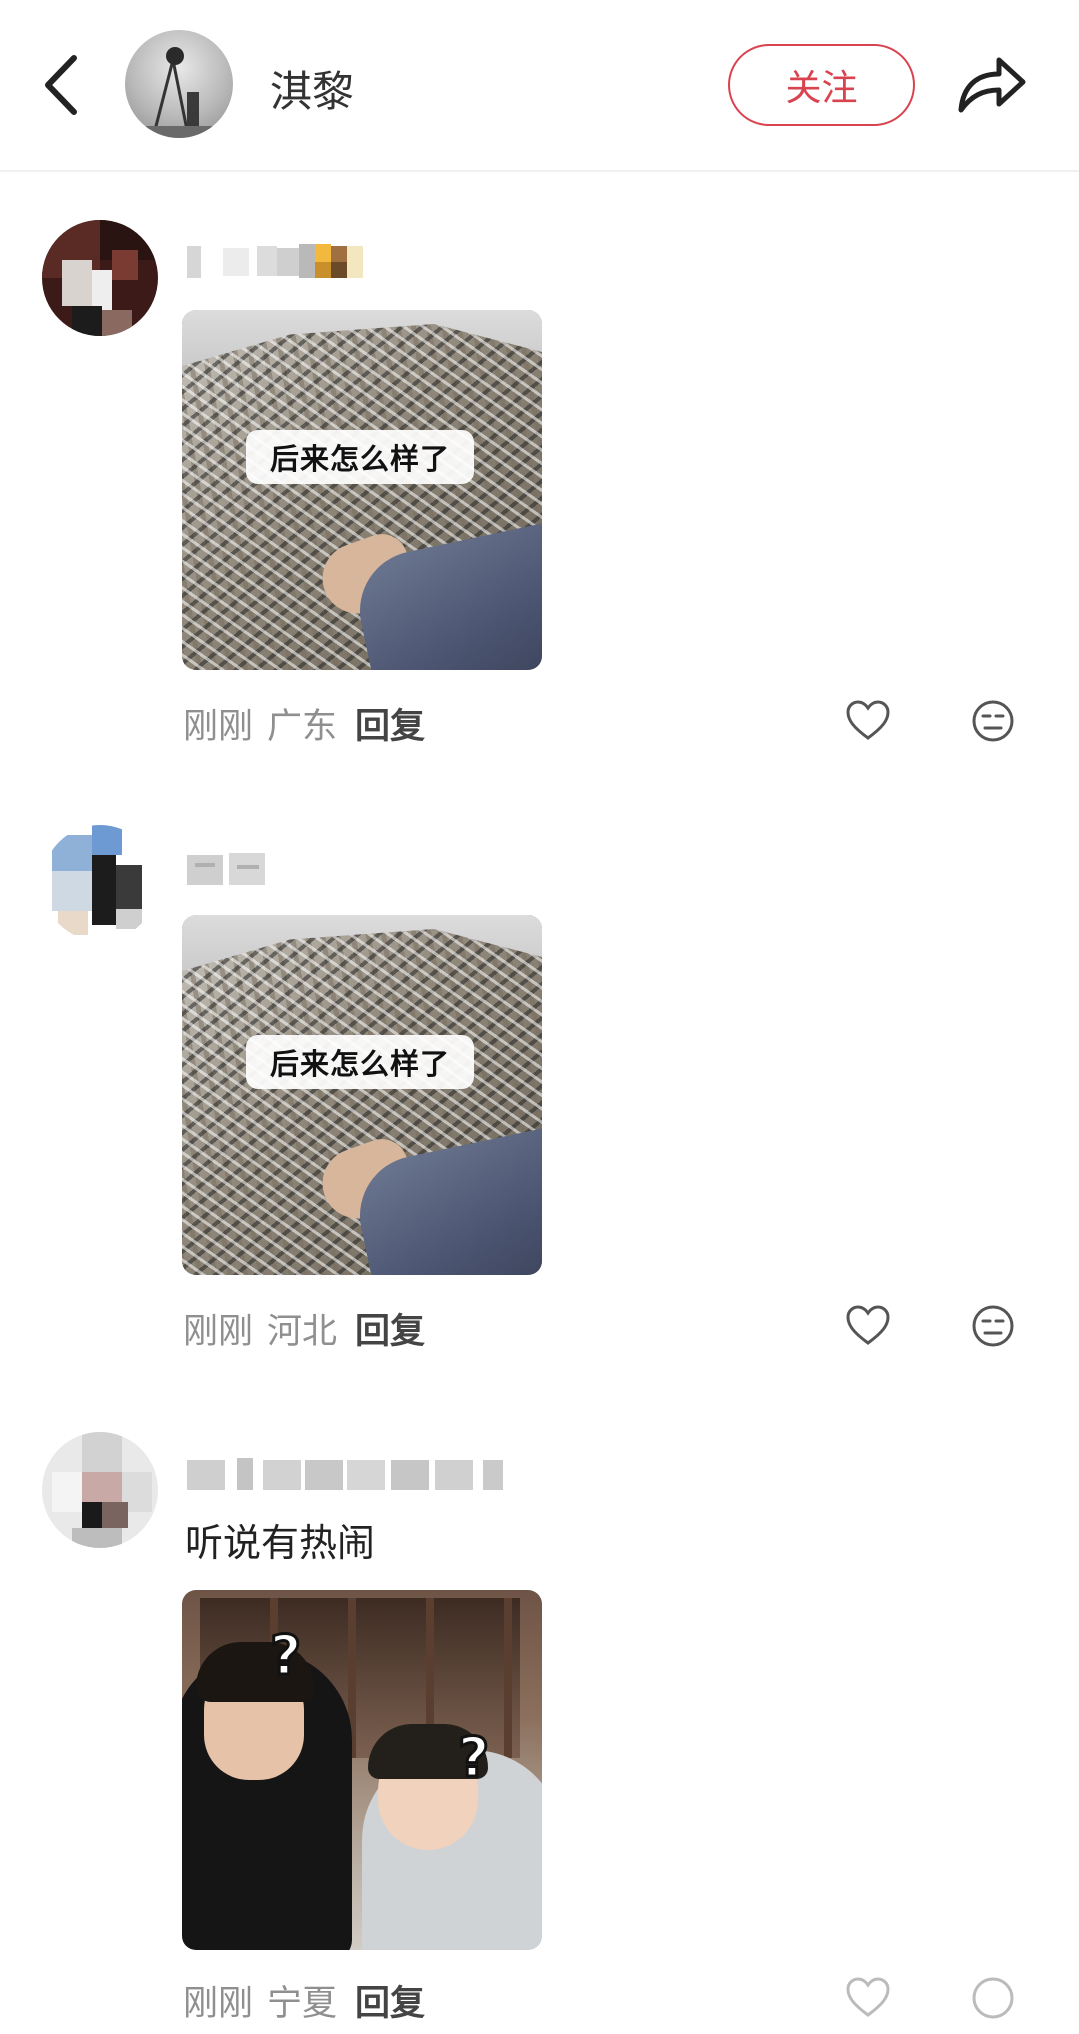  I want to click on author-name: 淇黎, so click(312, 91).